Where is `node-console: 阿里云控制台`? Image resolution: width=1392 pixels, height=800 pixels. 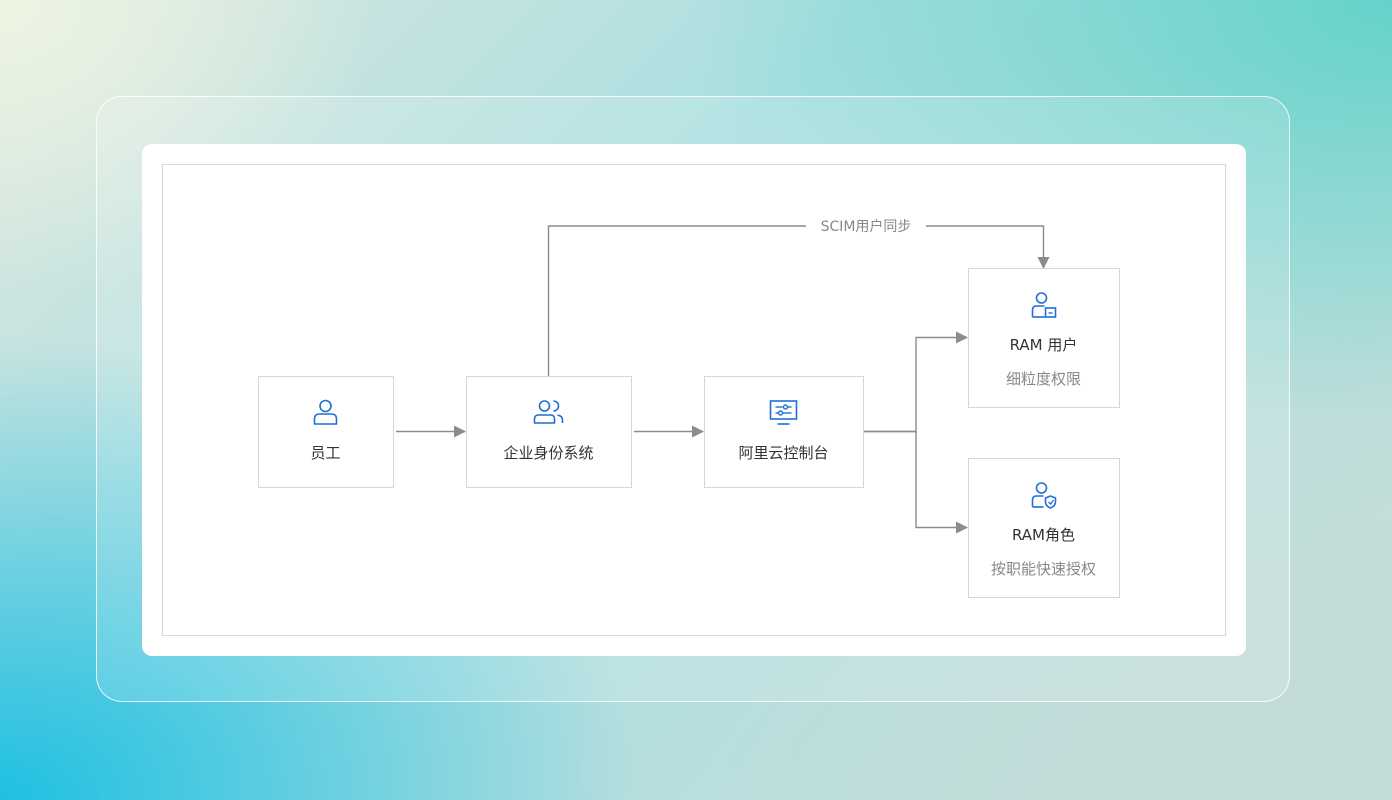 node-console: 阿里云控制台 is located at coordinates (784, 432).